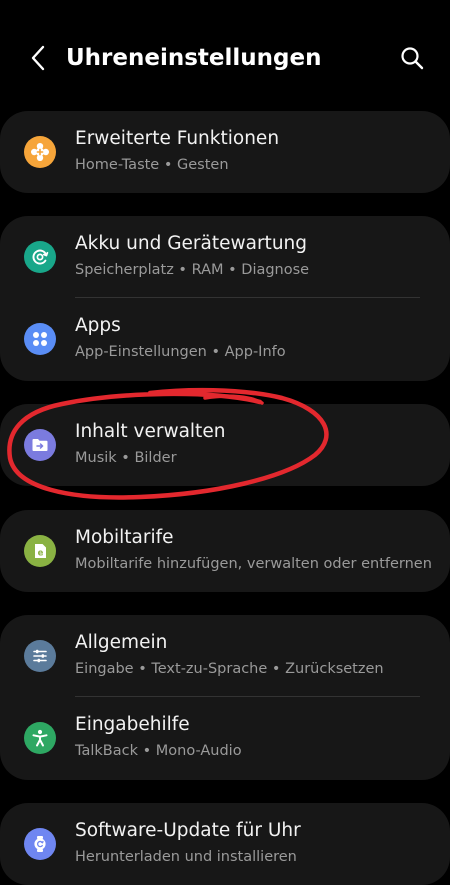 Image resolution: width=450 pixels, height=885 pixels. What do you see at coordinates (229, 669) in the screenshot?
I see `settings-item-description: Eingabe • Text-zu-Sprache • Zurücksetzen` at bounding box center [229, 669].